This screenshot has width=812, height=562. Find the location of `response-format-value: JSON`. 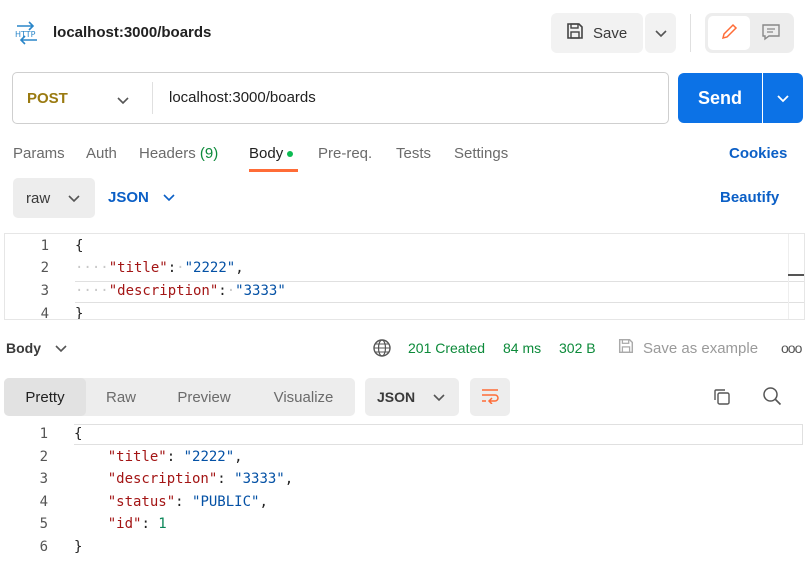

response-format-value: JSON is located at coordinates (396, 397).